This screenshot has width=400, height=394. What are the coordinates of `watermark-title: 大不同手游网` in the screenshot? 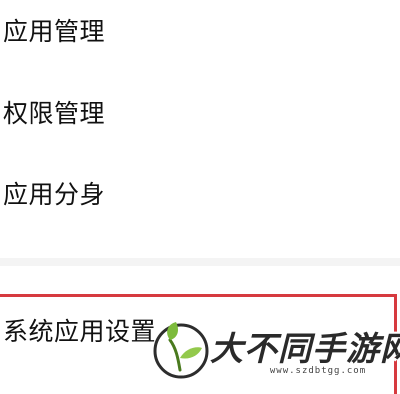 It's located at (305, 348).